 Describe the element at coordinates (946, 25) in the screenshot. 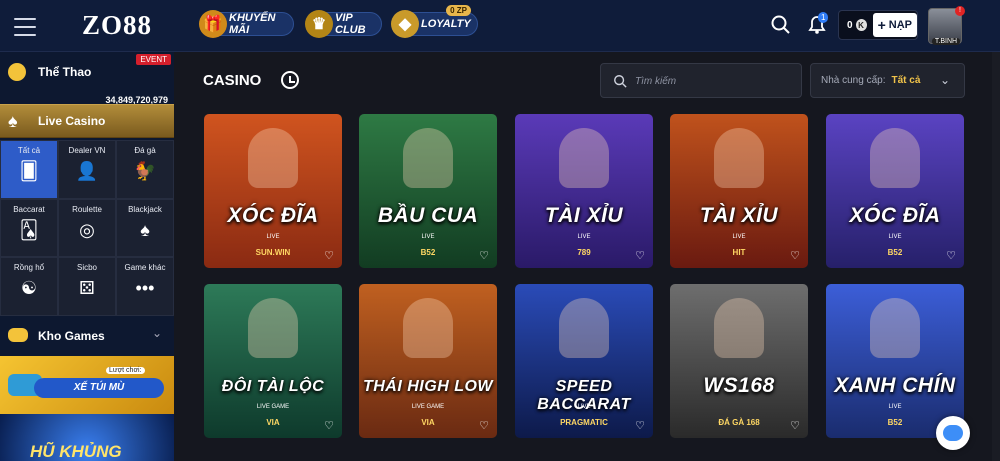

I see `avatar: T.BINH !` at that location.